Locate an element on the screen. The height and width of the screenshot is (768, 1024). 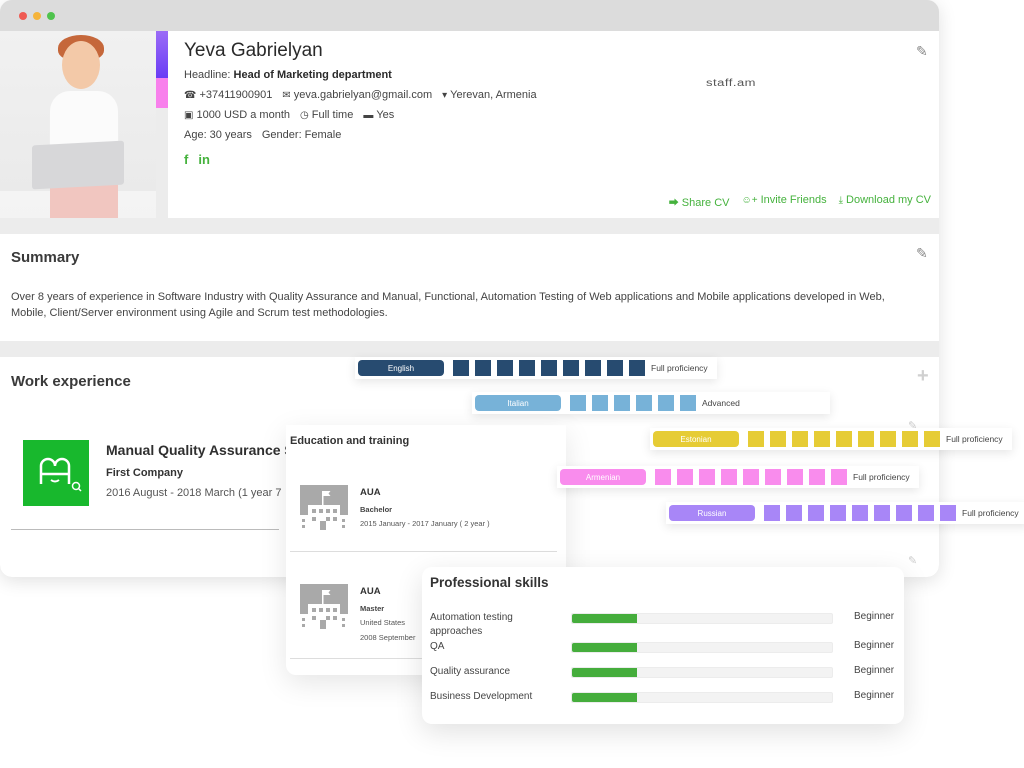
edit-summary-pencil-icon: ✎ is located at coordinates (922, 253).